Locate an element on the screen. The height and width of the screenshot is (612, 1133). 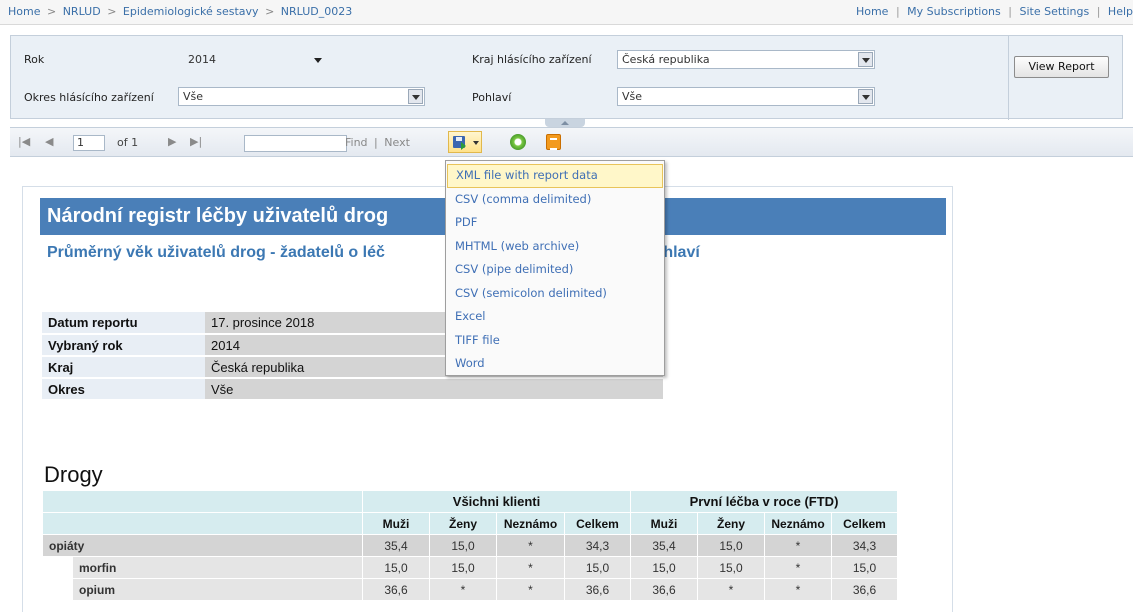
table-row: opiáty 35,4 15,0 * 34,3 35,4 15,0 * 34,3 is located at coordinates (470, 545).